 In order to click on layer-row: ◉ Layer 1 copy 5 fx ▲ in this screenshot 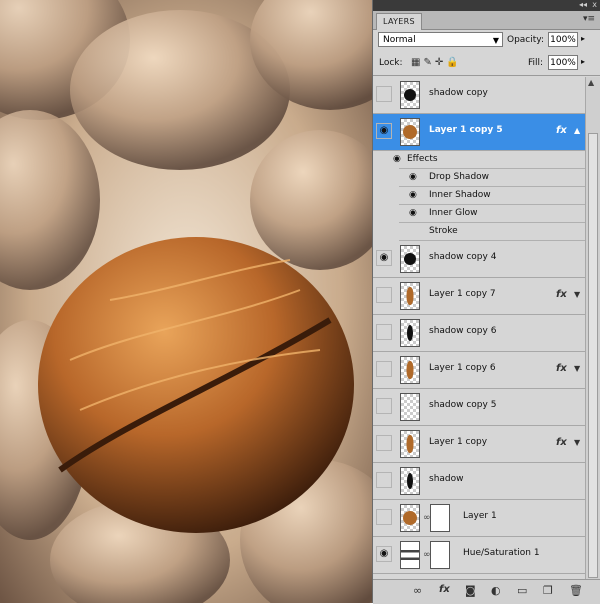, I will do `click(479, 132)`.